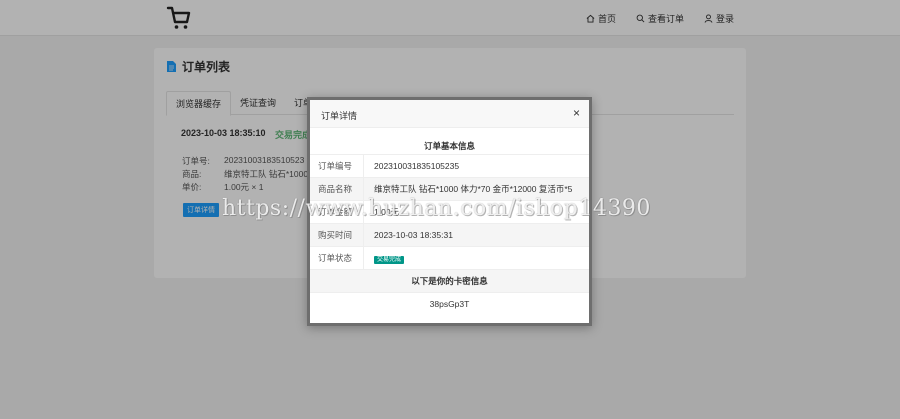 The height and width of the screenshot is (419, 900). I want to click on detail-row: 购买时间 2023-10-03 18:35:31, so click(449, 234).